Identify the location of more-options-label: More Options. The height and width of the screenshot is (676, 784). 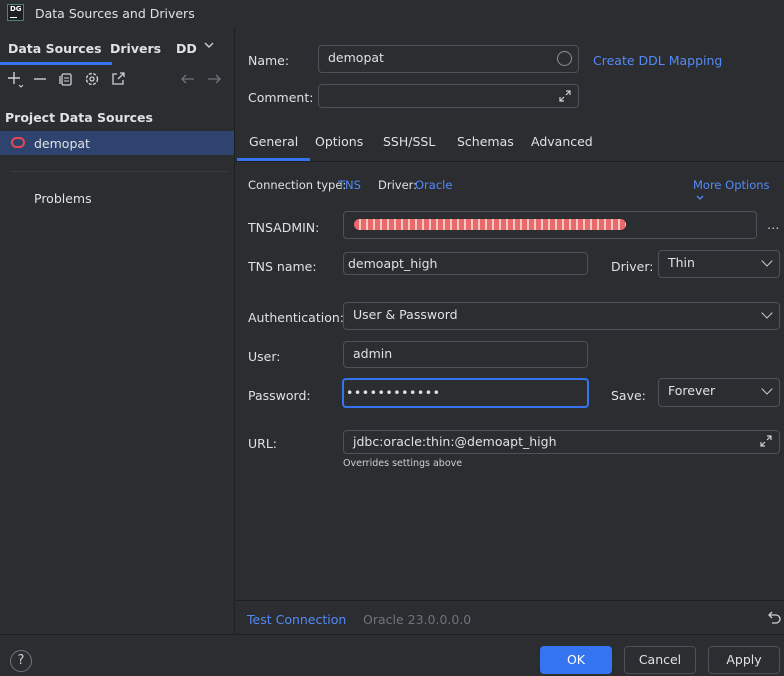
(731, 185).